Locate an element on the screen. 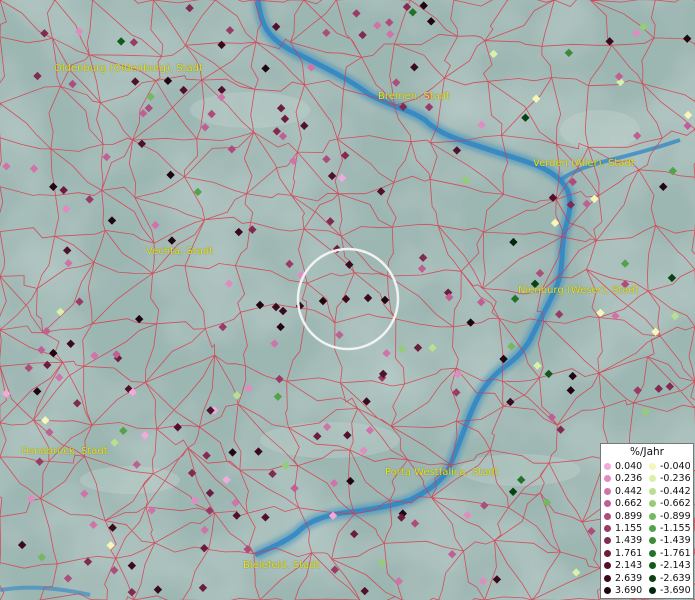 The width and height of the screenshot is (695, 600). legend-row: 0.662 -0.662 is located at coordinates (648, 504).